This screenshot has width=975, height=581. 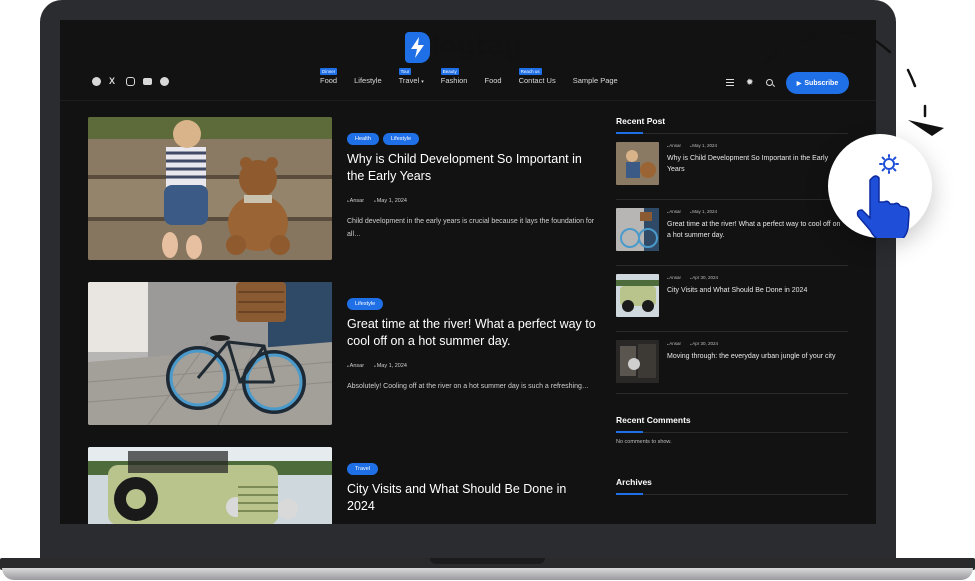 What do you see at coordinates (487, 574) in the screenshot?
I see `laptop-rim` at bounding box center [487, 574].